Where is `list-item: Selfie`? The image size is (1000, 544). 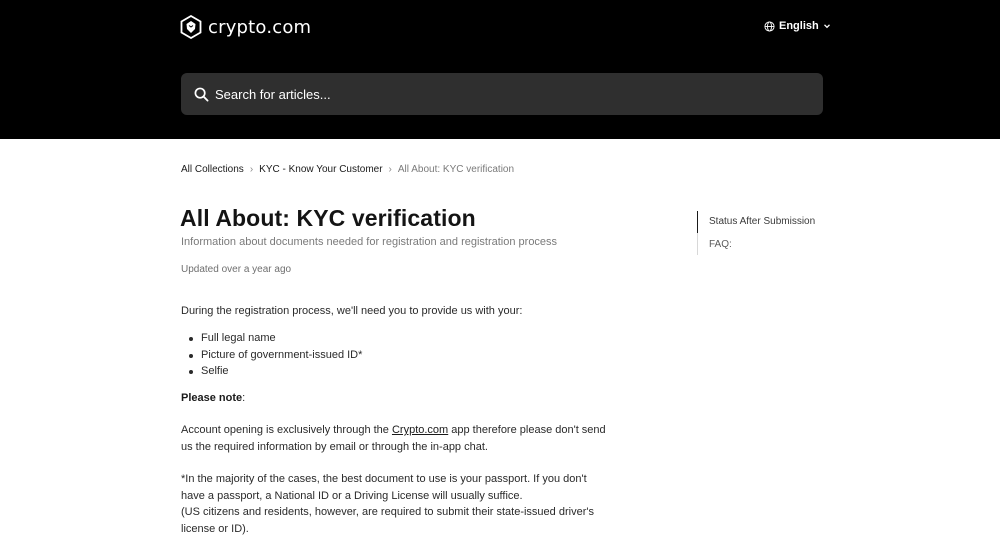
list-item: Selfie is located at coordinates (275, 371).